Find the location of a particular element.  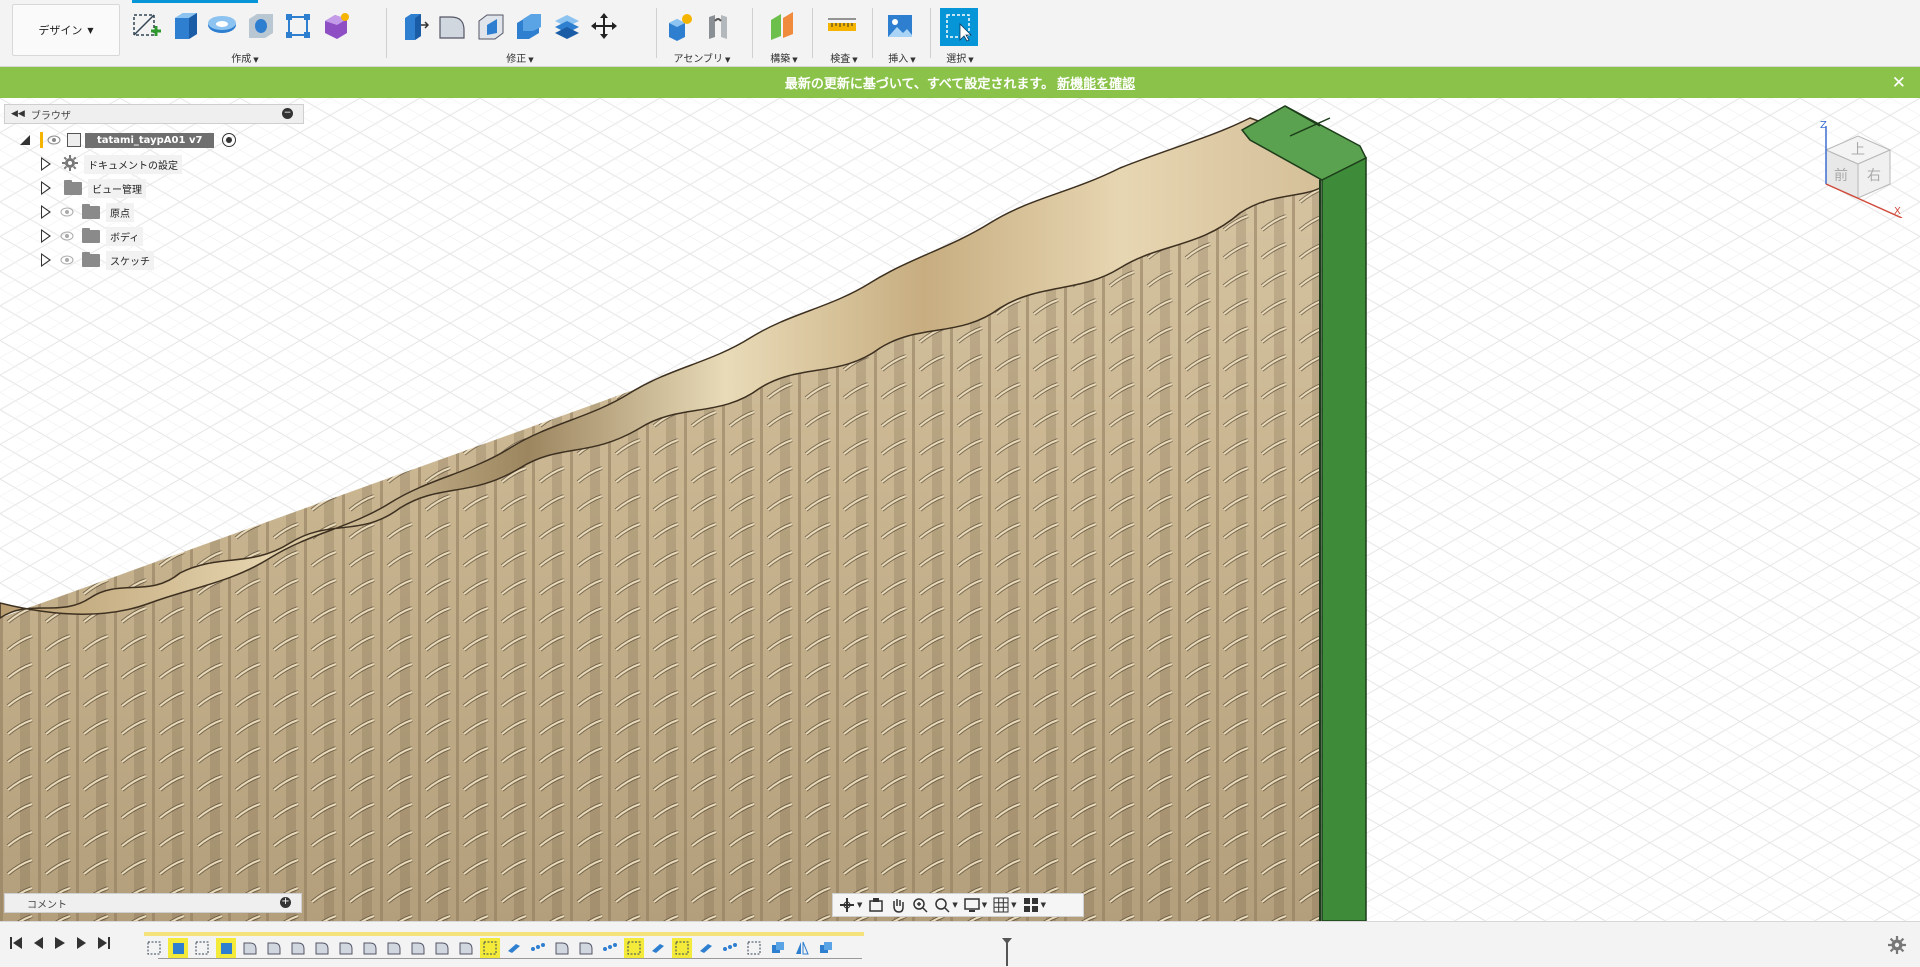

construct-group-label: 構築 is located at coordinates (780, 59).